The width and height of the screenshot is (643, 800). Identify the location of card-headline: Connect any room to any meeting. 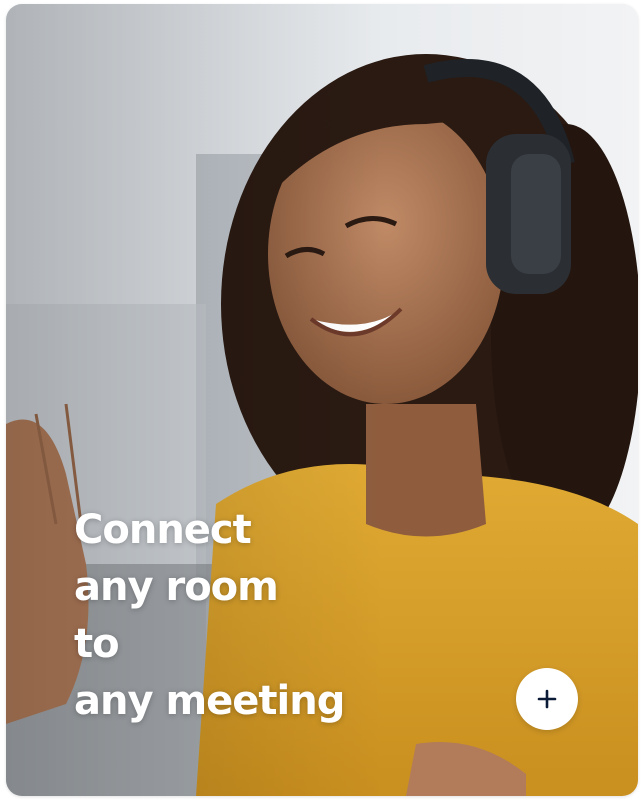
(209, 616).